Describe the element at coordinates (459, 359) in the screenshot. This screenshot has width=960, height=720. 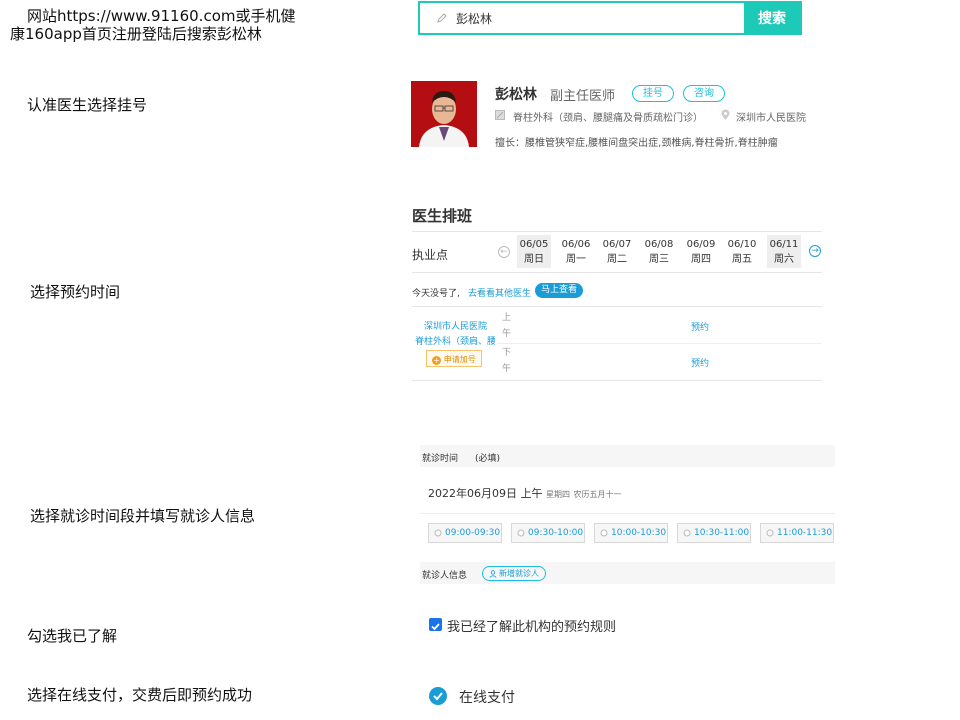
I see `add-number-label: 申请加号` at that location.